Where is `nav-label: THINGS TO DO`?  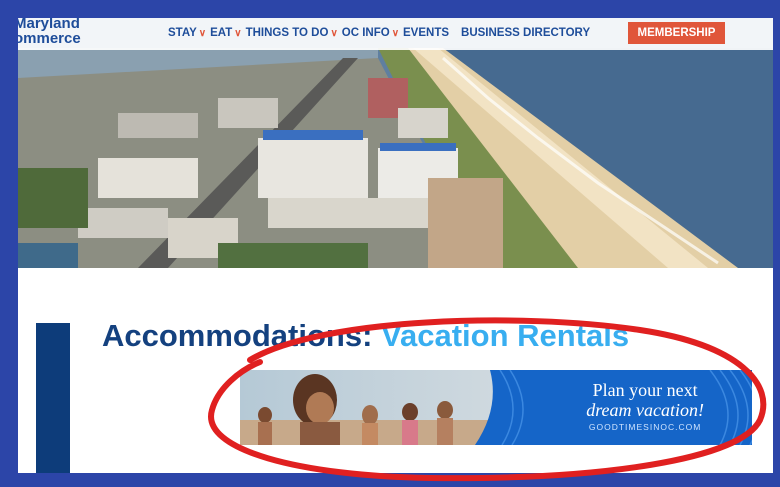 nav-label: THINGS TO DO is located at coordinates (287, 33).